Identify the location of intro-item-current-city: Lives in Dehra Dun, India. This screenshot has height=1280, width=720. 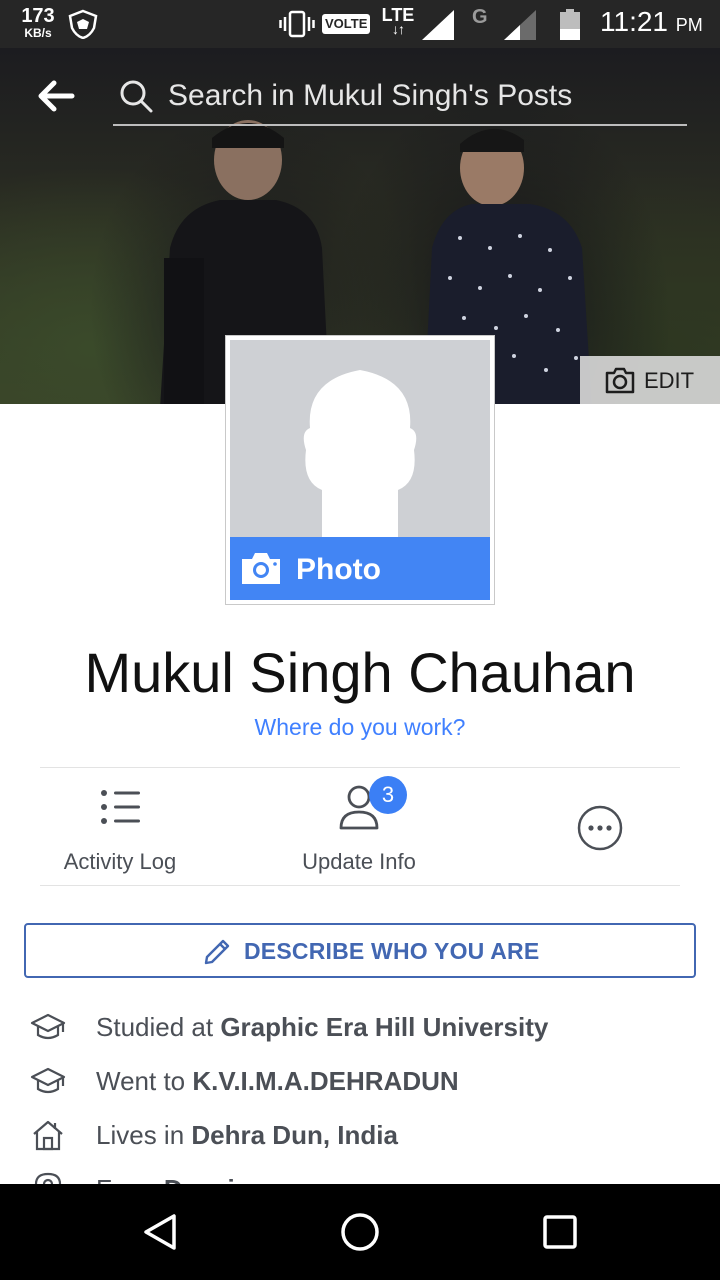
(360, 1136).